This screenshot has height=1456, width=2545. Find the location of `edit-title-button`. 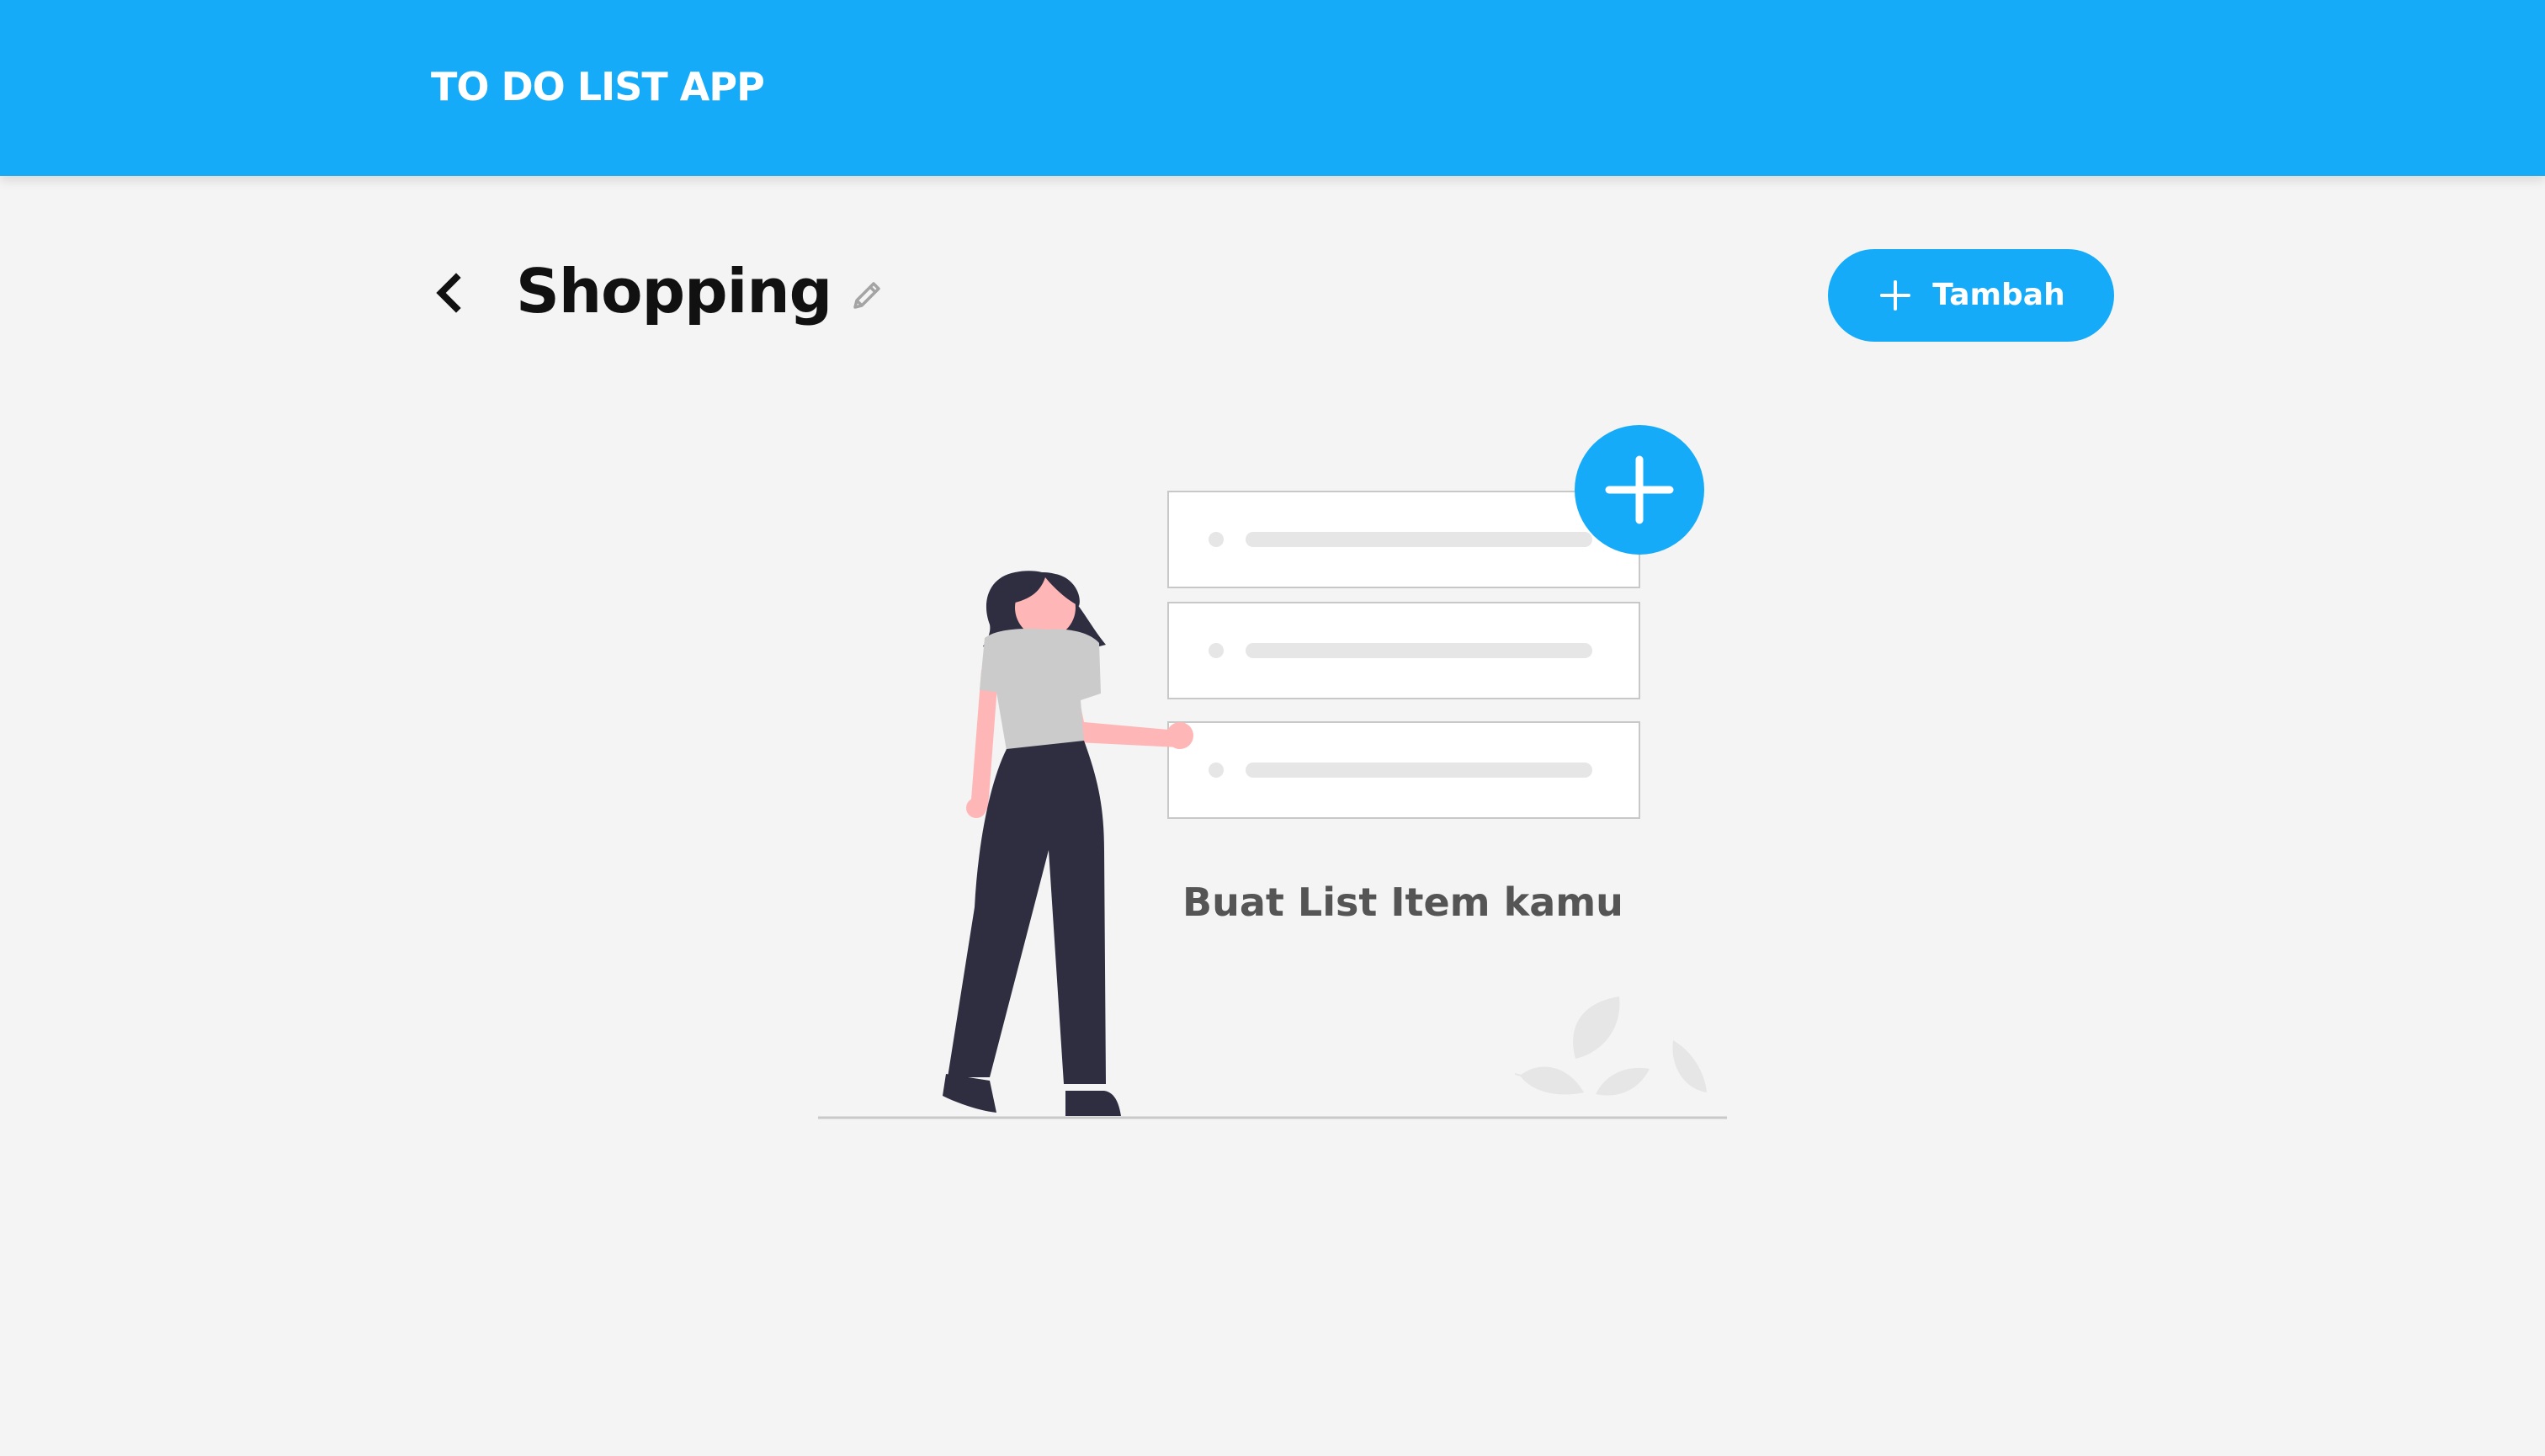

edit-title-button is located at coordinates (867, 295).